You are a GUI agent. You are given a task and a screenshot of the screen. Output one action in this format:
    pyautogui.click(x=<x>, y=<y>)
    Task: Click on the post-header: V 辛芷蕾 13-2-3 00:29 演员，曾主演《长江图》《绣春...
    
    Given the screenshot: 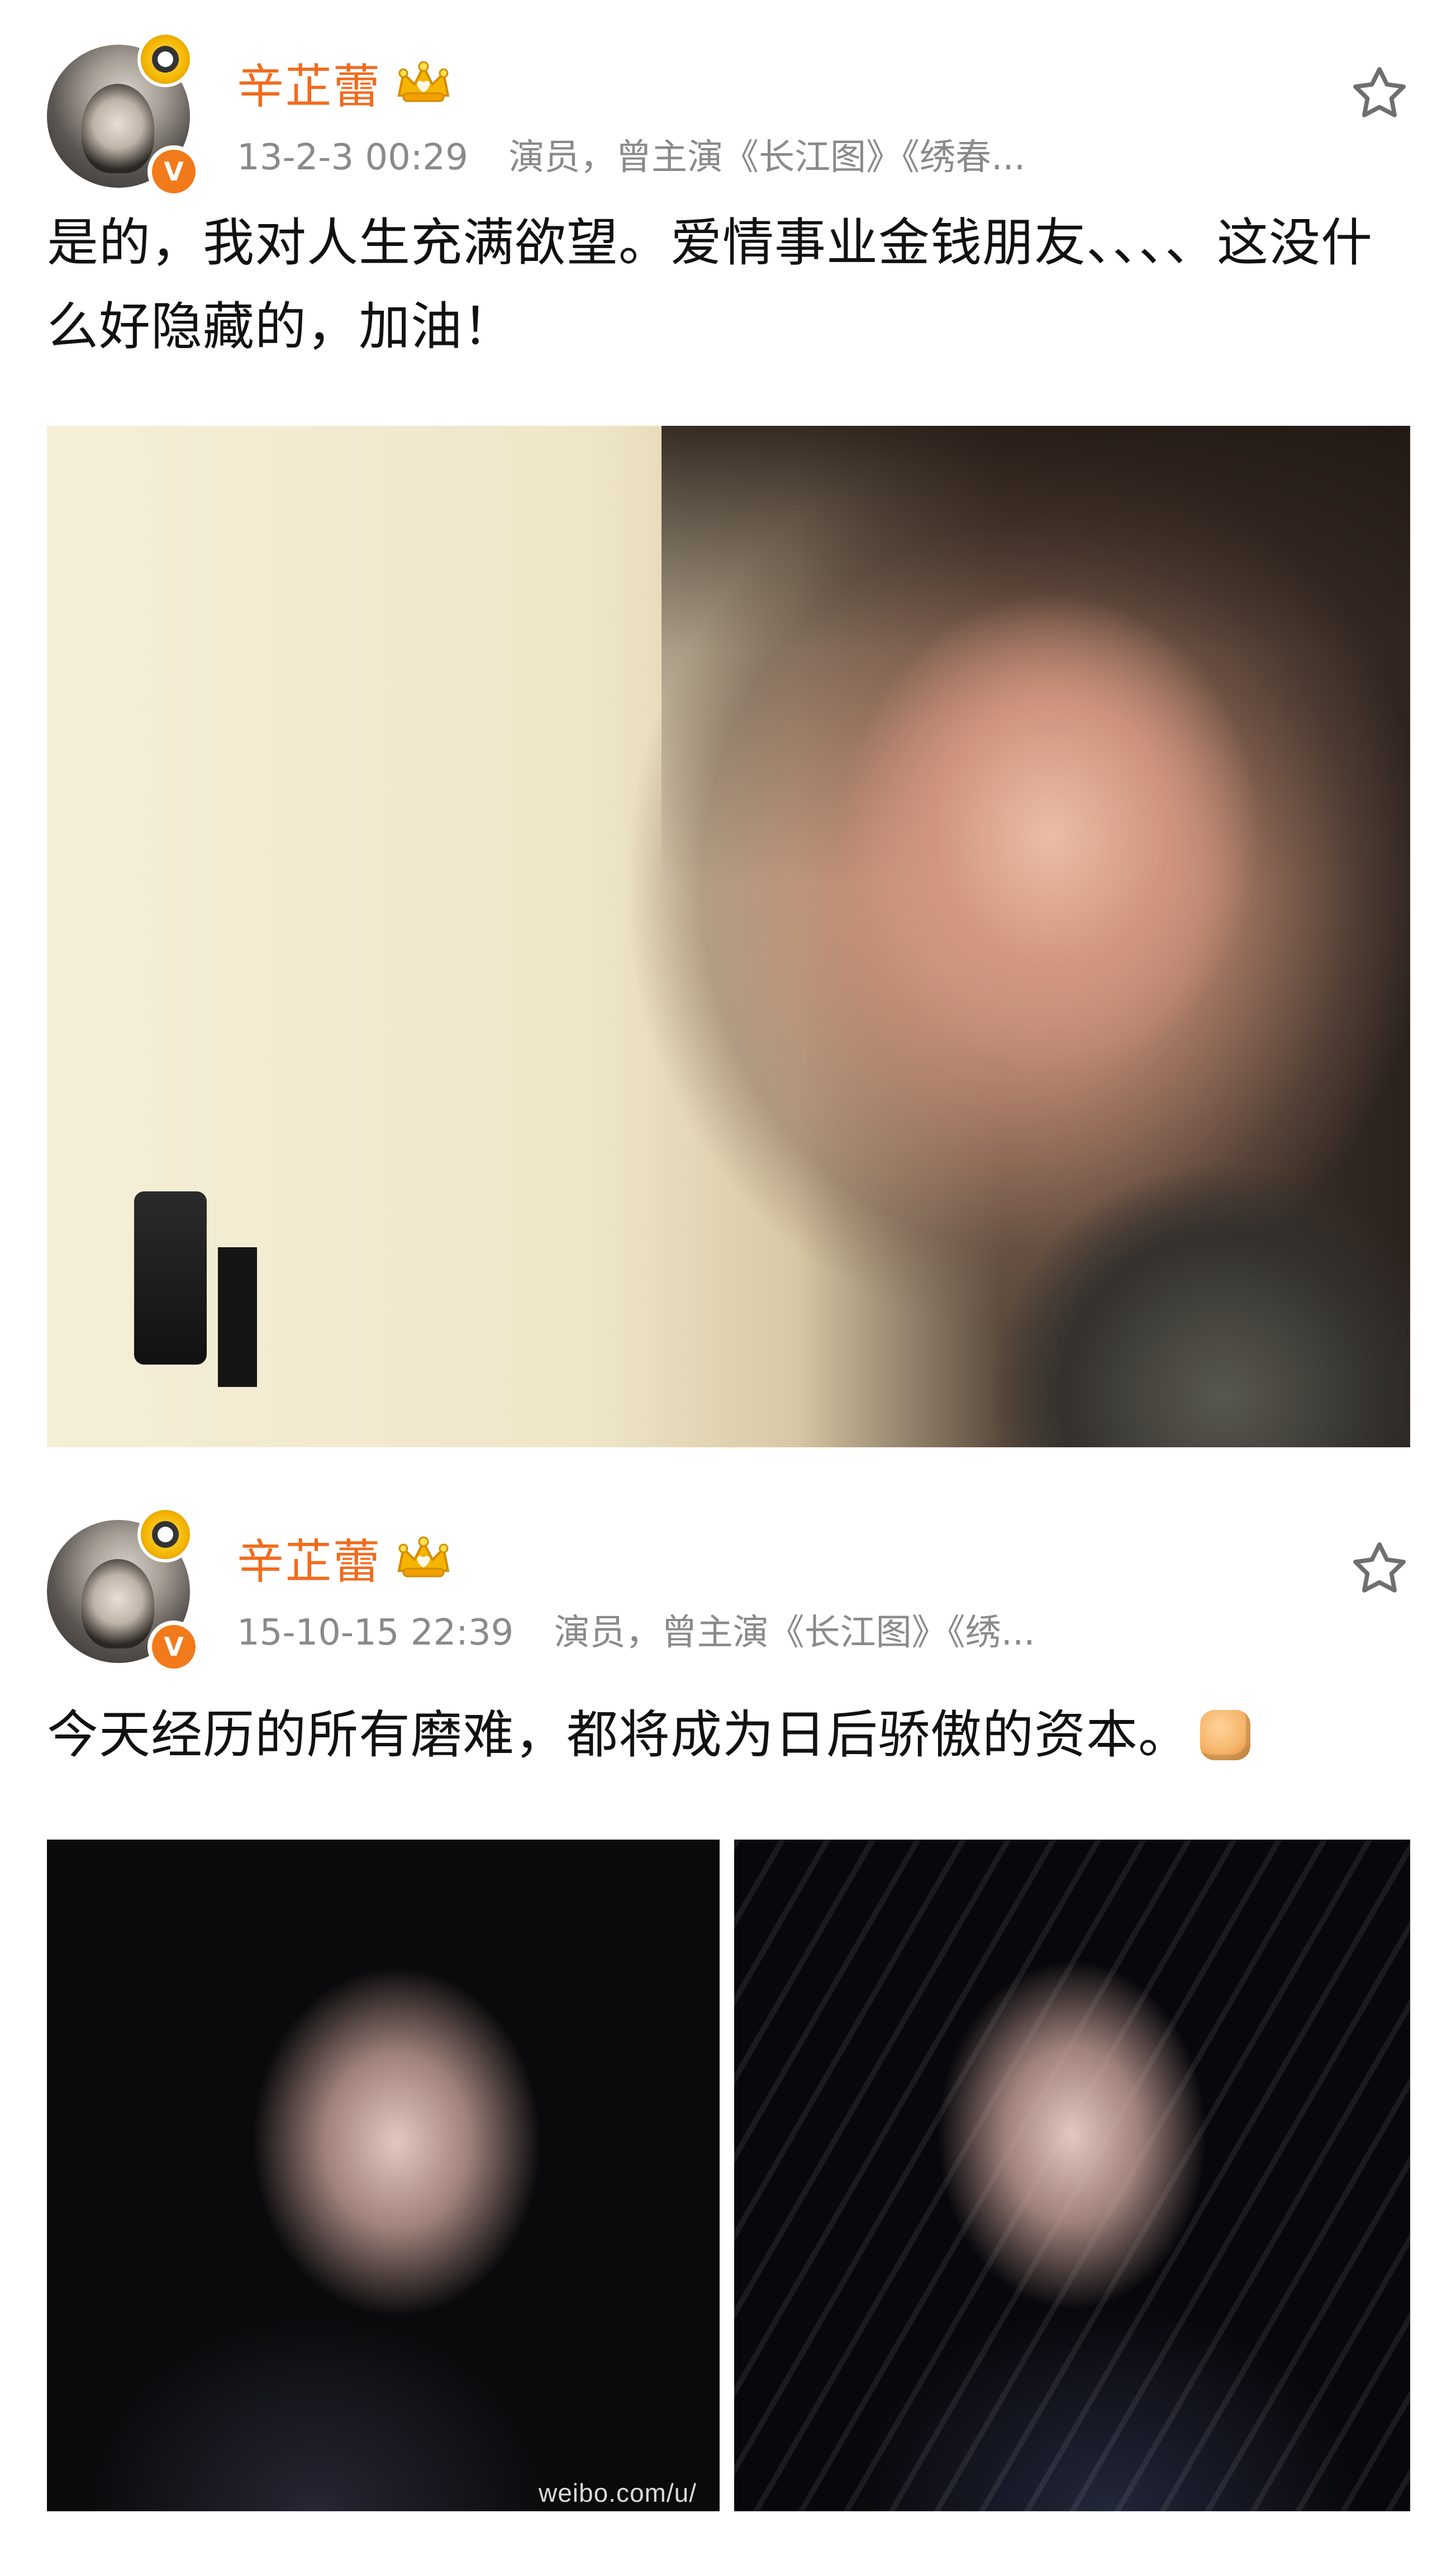 What is the action you would take?
    pyautogui.click(x=729, y=116)
    